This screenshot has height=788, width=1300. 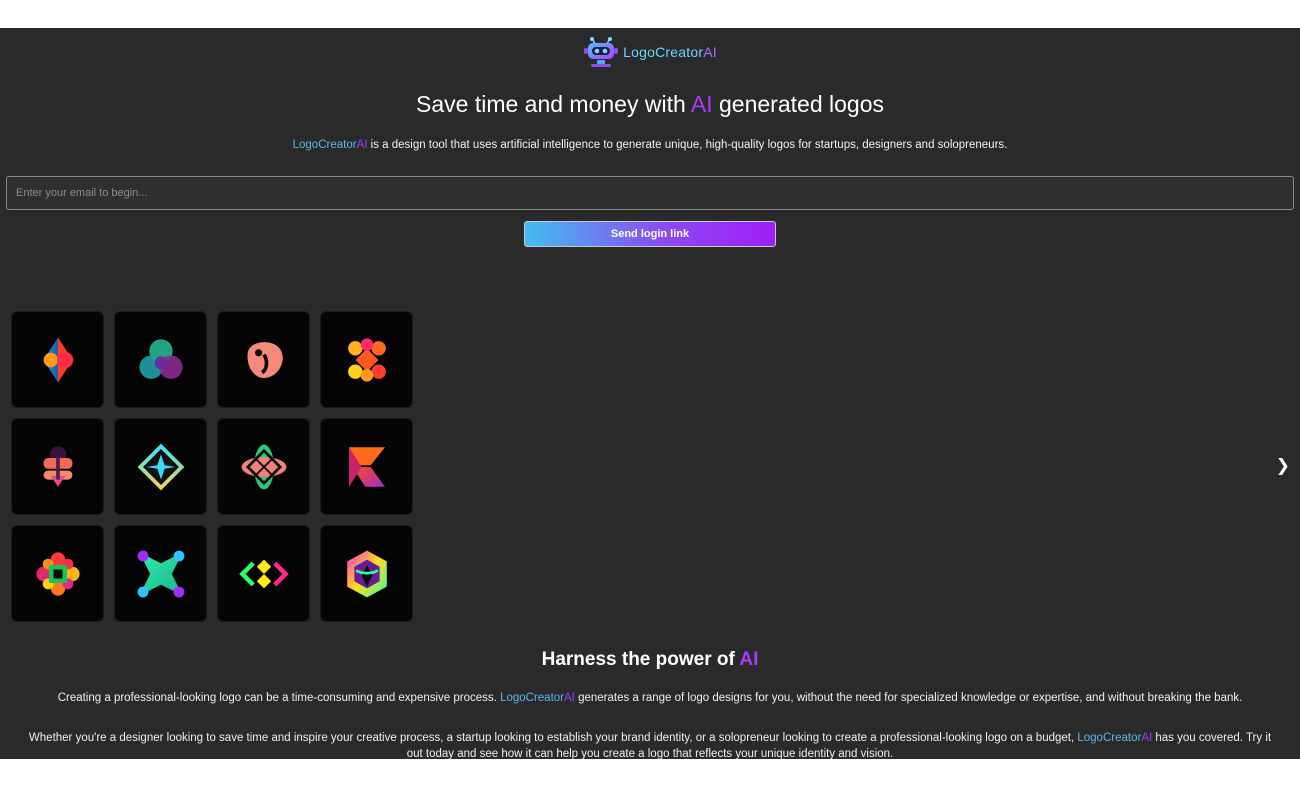 What do you see at coordinates (710, 52) in the screenshot?
I see `brand-ai: AI` at bounding box center [710, 52].